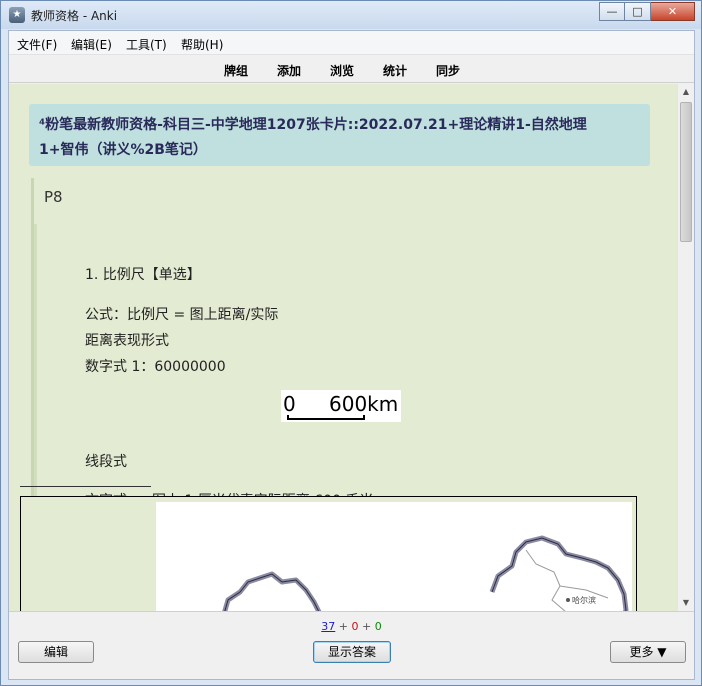 The width and height of the screenshot is (702, 686). Describe the element at coordinates (85, 486) in the screenshot. I see `divider-line` at that location.